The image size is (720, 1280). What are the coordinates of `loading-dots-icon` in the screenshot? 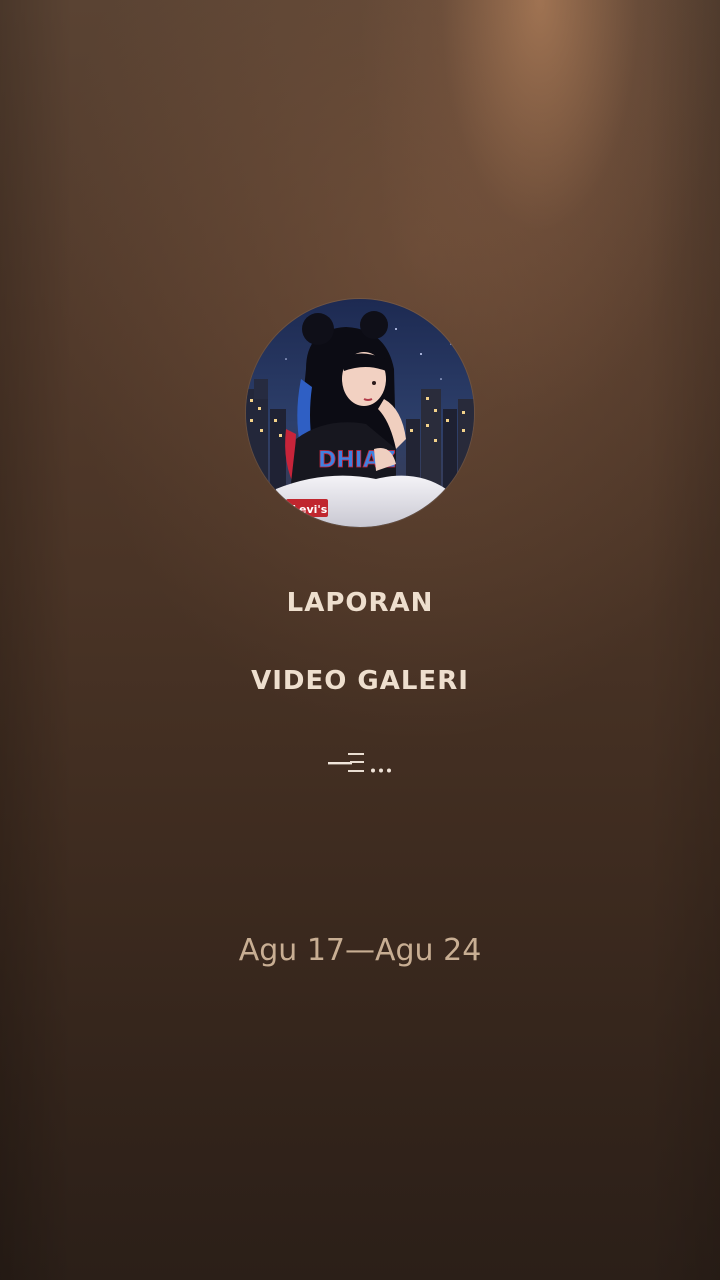 It's located at (361, 763).